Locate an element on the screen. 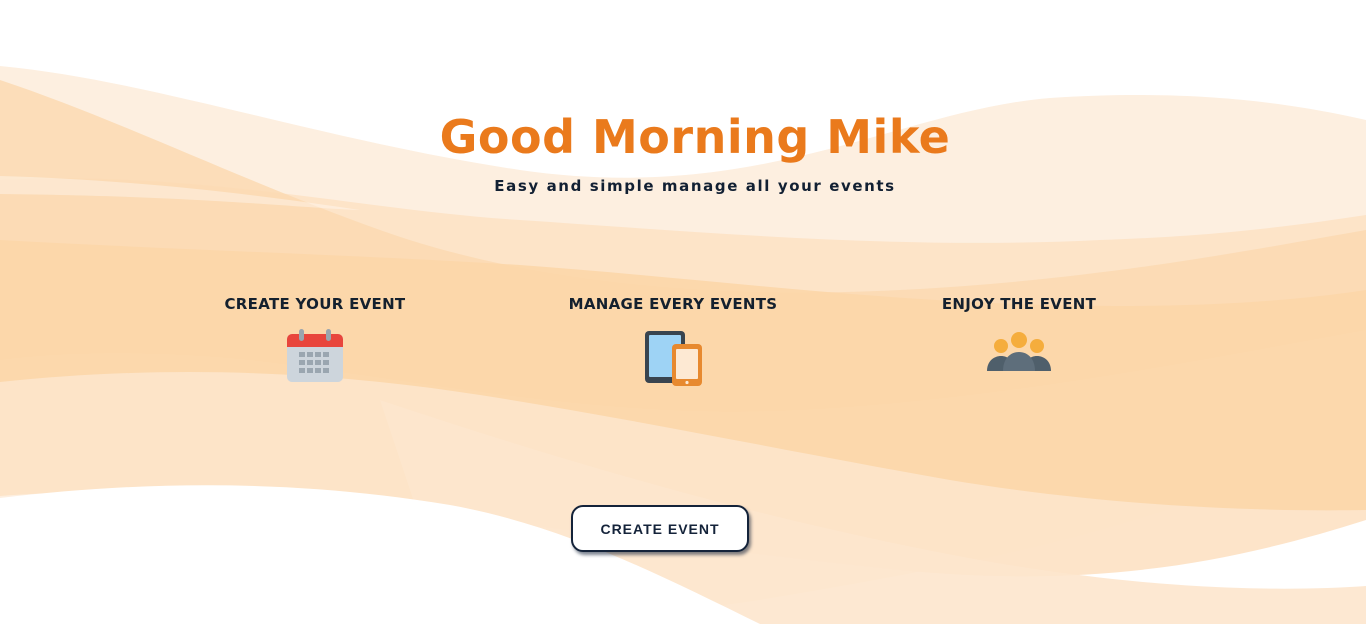 This screenshot has width=1366, height=624. feature-manage-events: MANAGE EVERY EVENTS is located at coordinates (673, 341).